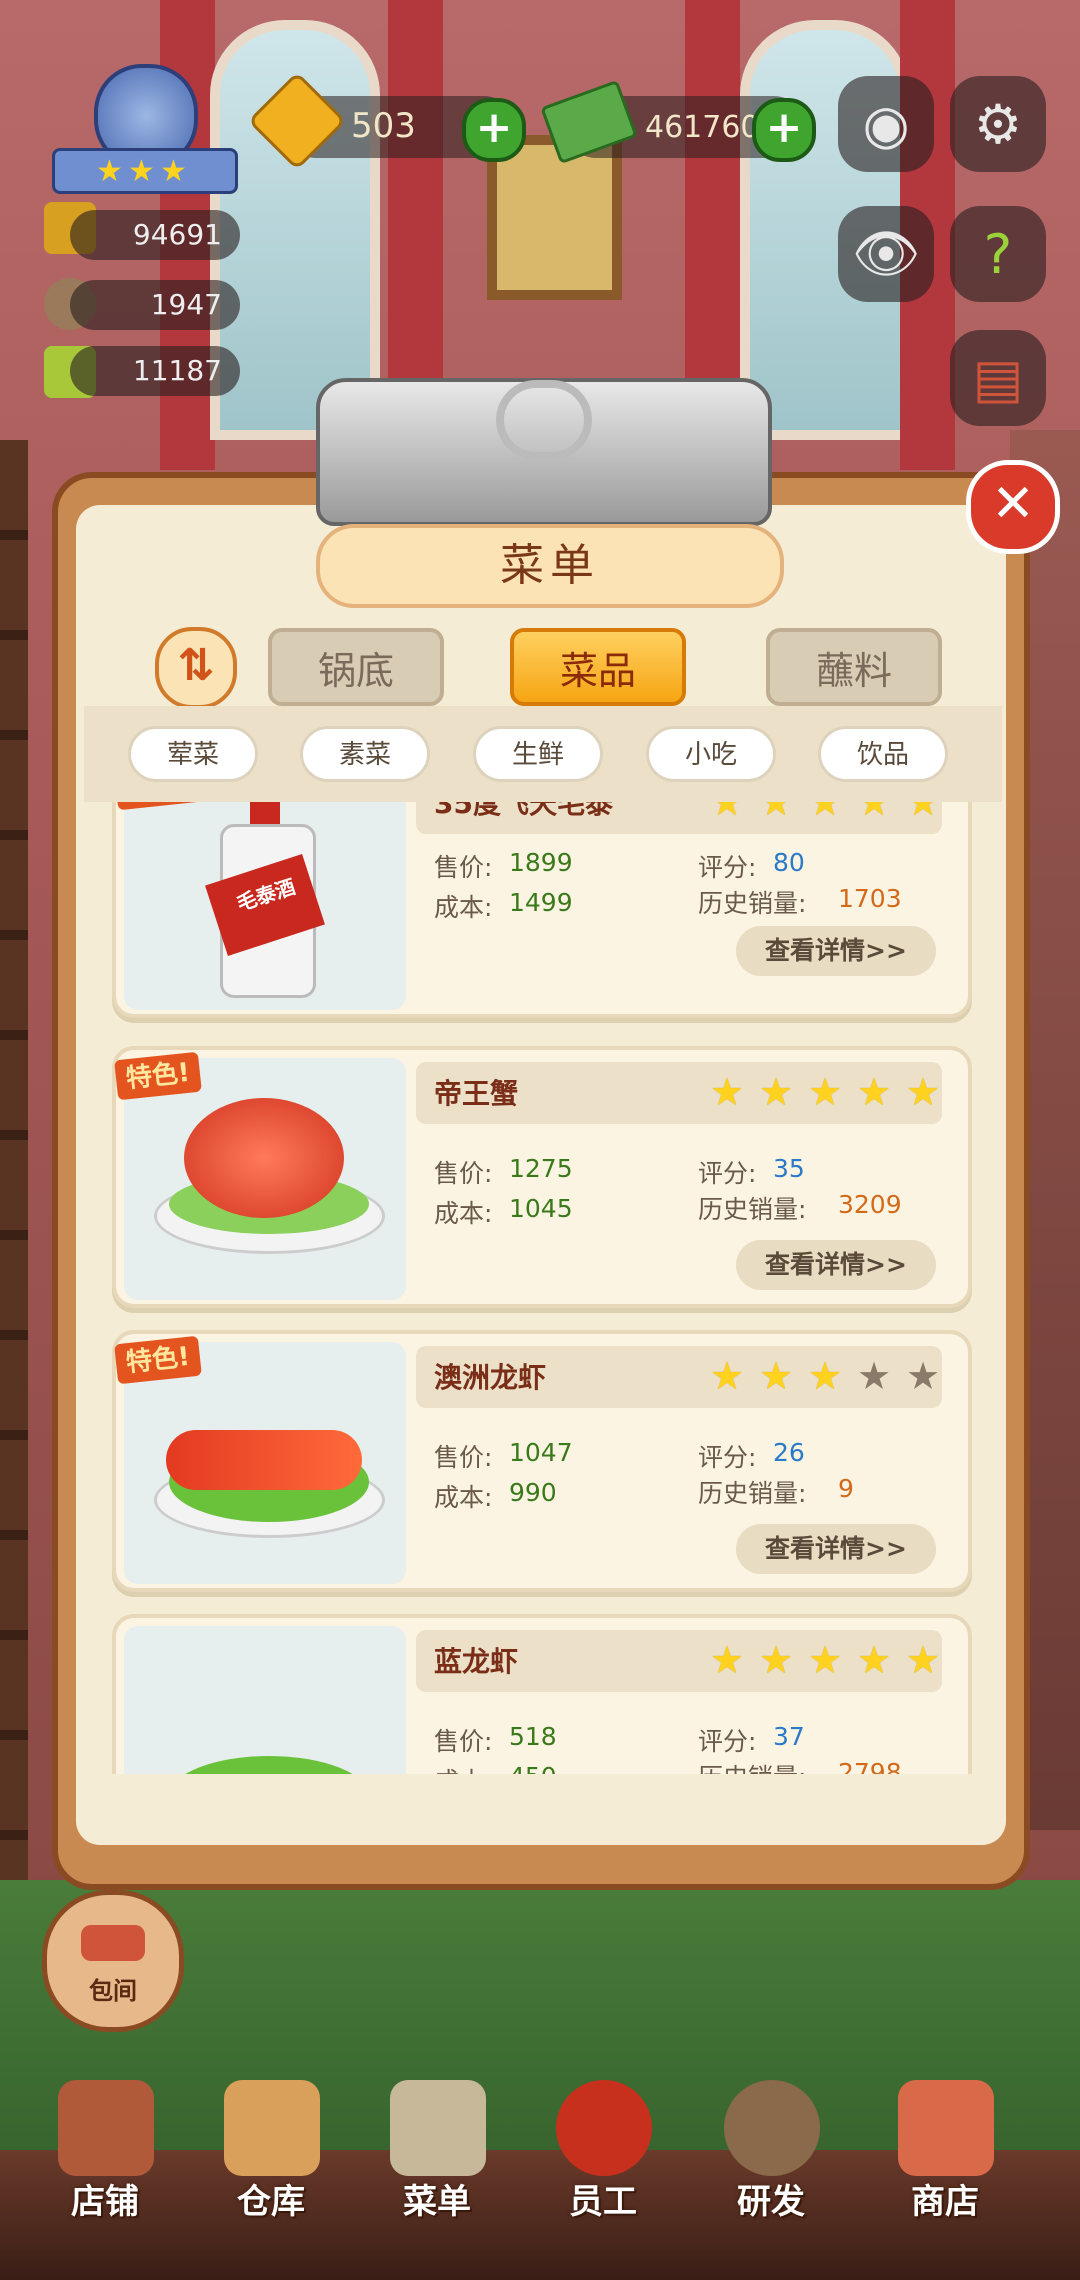  I want to click on close-icon: ✕, so click(1013, 504).